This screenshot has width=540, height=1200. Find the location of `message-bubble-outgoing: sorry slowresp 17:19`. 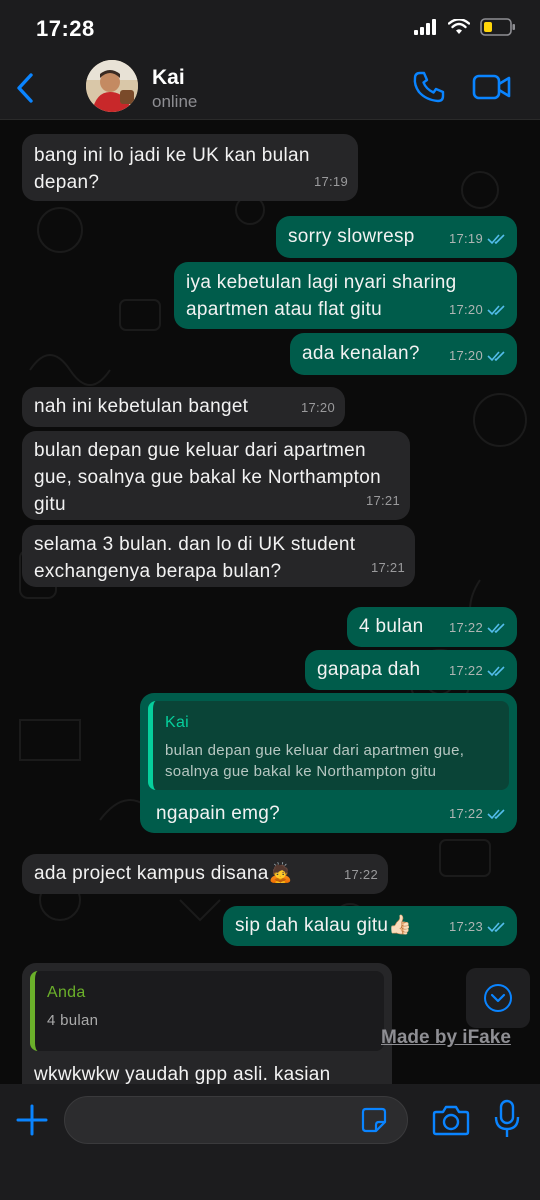

message-bubble-outgoing: sorry slowresp 17:19 is located at coordinates (396, 237).